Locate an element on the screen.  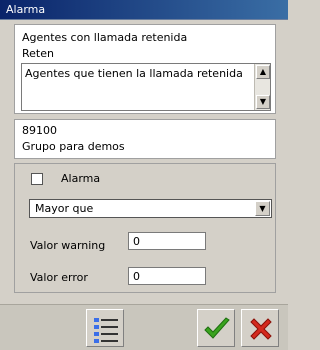
alarm-checkbox is located at coordinates (37, 179).